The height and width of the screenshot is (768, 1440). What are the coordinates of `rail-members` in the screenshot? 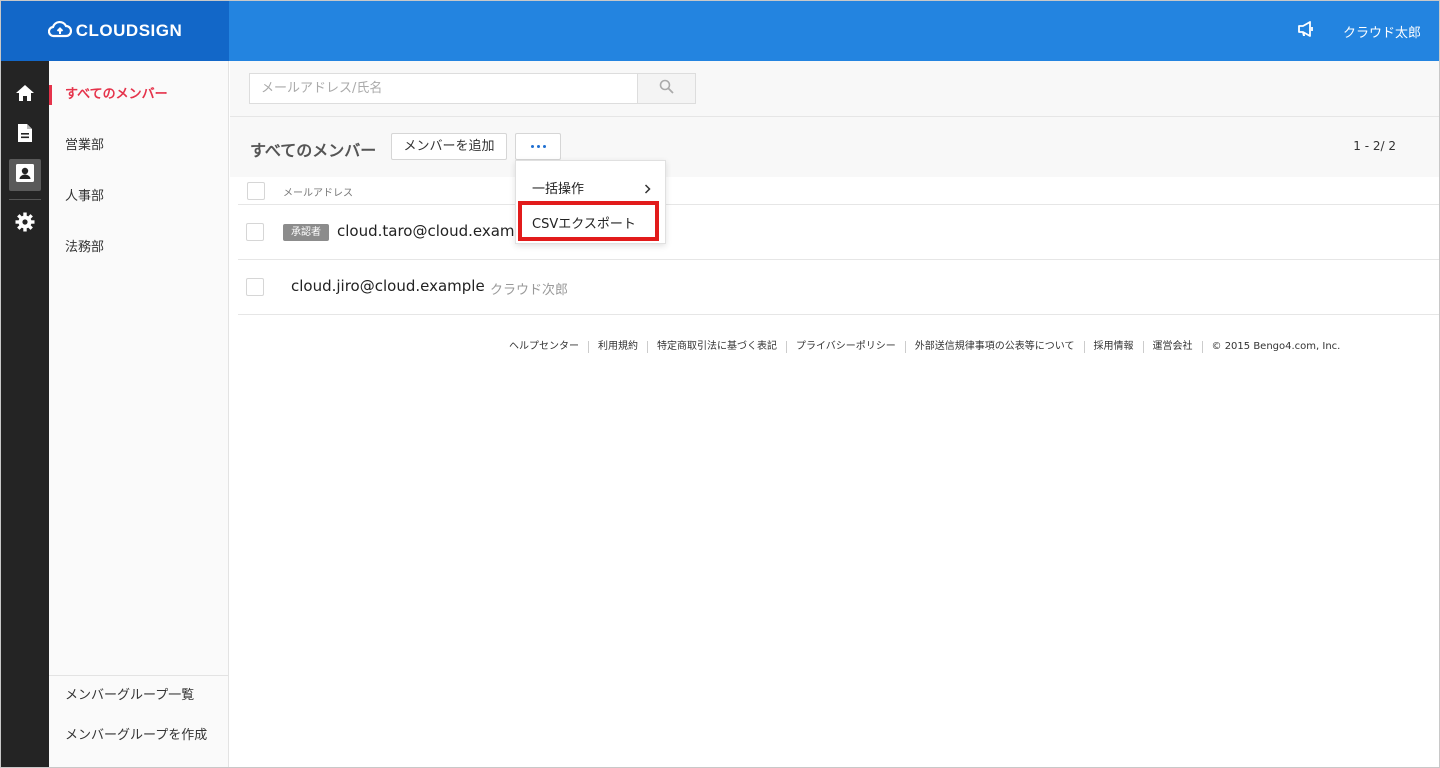 It's located at (25, 175).